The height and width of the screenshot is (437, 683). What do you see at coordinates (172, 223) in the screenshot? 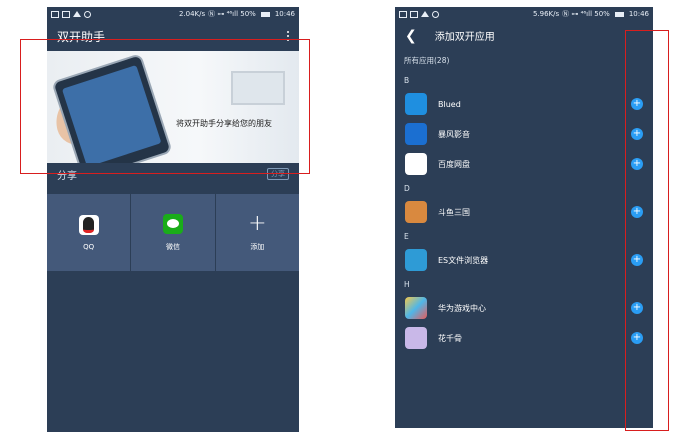
I see `wechat-icon` at bounding box center [172, 223].